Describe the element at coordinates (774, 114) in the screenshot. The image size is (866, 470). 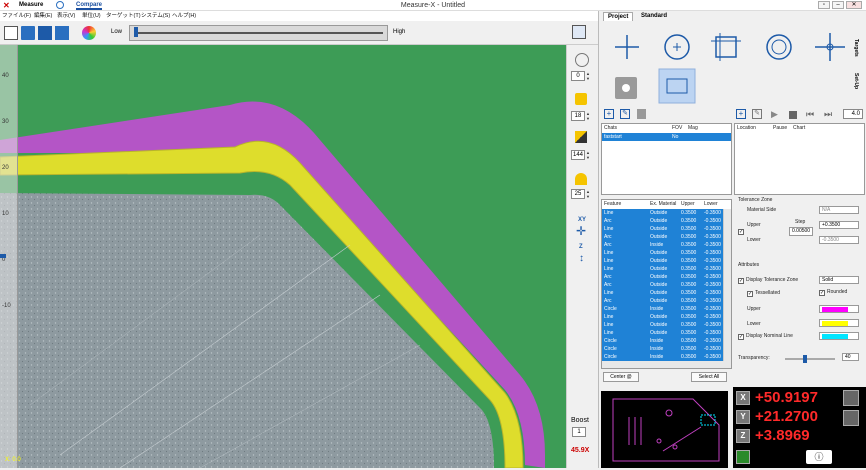
I see `play-icon: ▶` at that location.